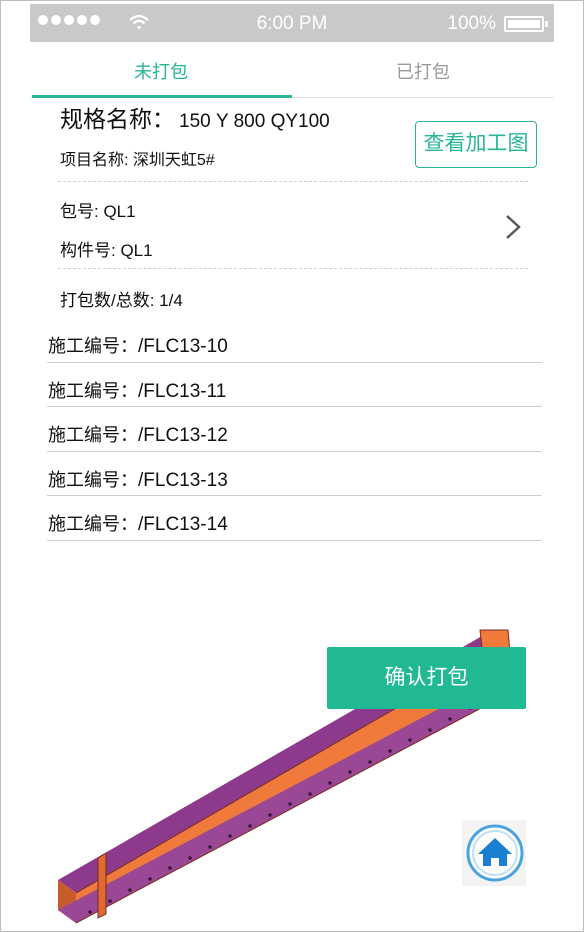 Image resolution: width=584 pixels, height=932 pixels. What do you see at coordinates (171, 300) in the screenshot?
I see `pack-count-value: 1/4` at bounding box center [171, 300].